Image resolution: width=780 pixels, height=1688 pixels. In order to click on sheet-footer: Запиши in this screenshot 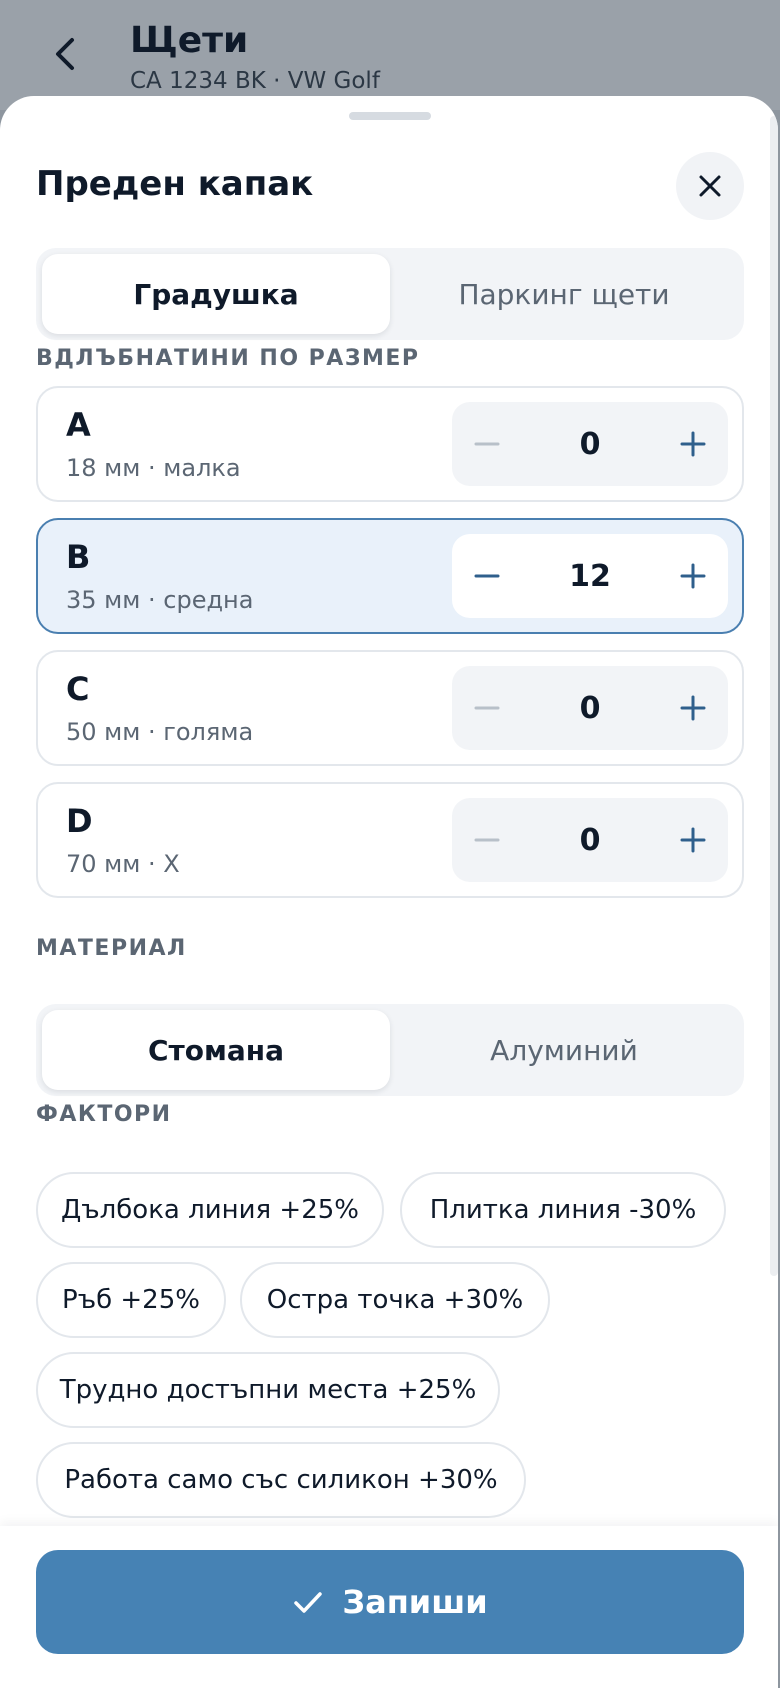, I will do `click(389, 1607)`.